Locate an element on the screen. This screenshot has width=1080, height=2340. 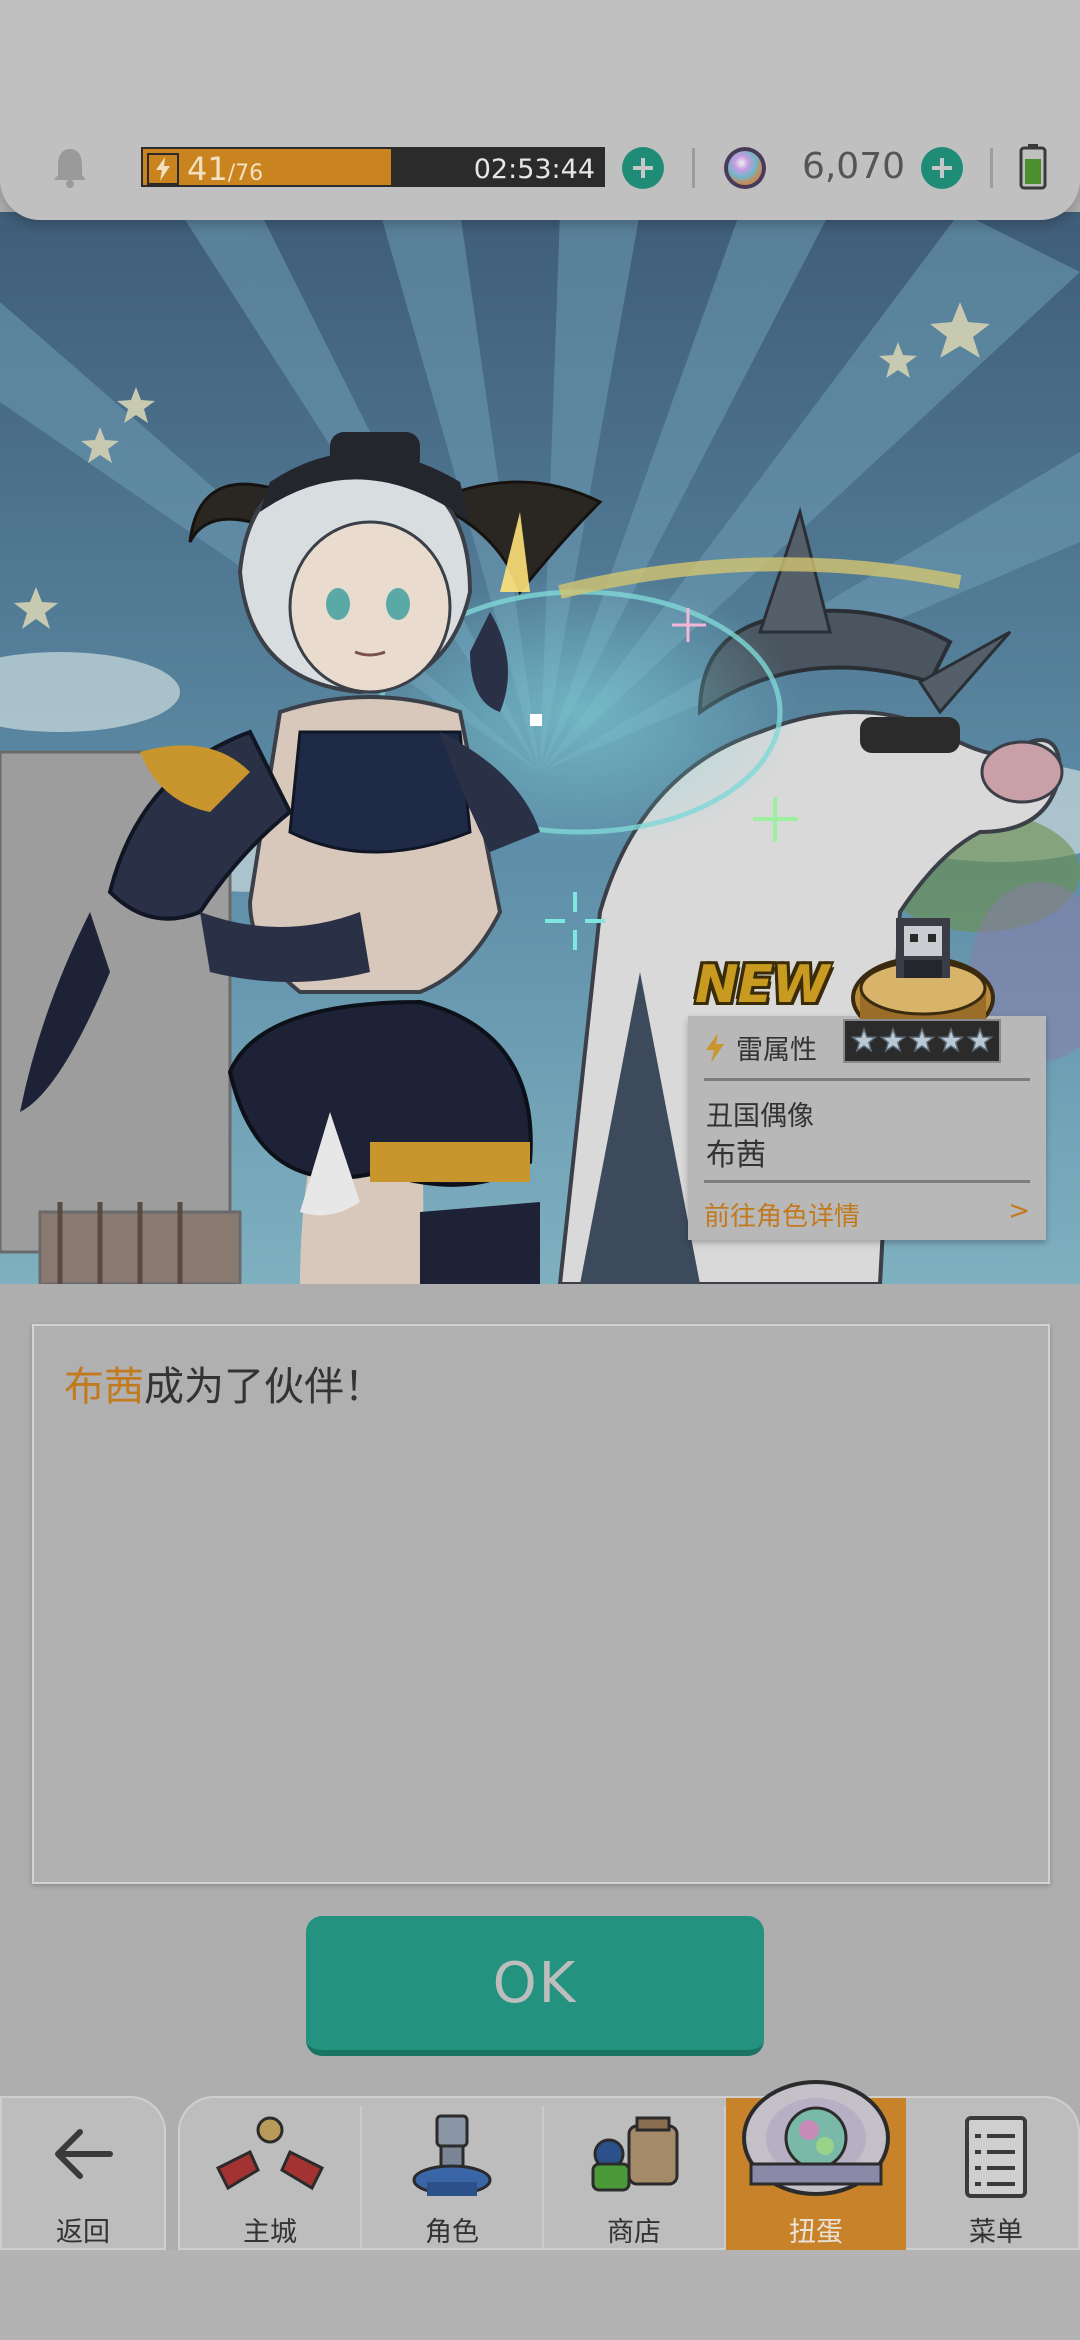
character-name: 布茜 is located at coordinates (736, 1155).